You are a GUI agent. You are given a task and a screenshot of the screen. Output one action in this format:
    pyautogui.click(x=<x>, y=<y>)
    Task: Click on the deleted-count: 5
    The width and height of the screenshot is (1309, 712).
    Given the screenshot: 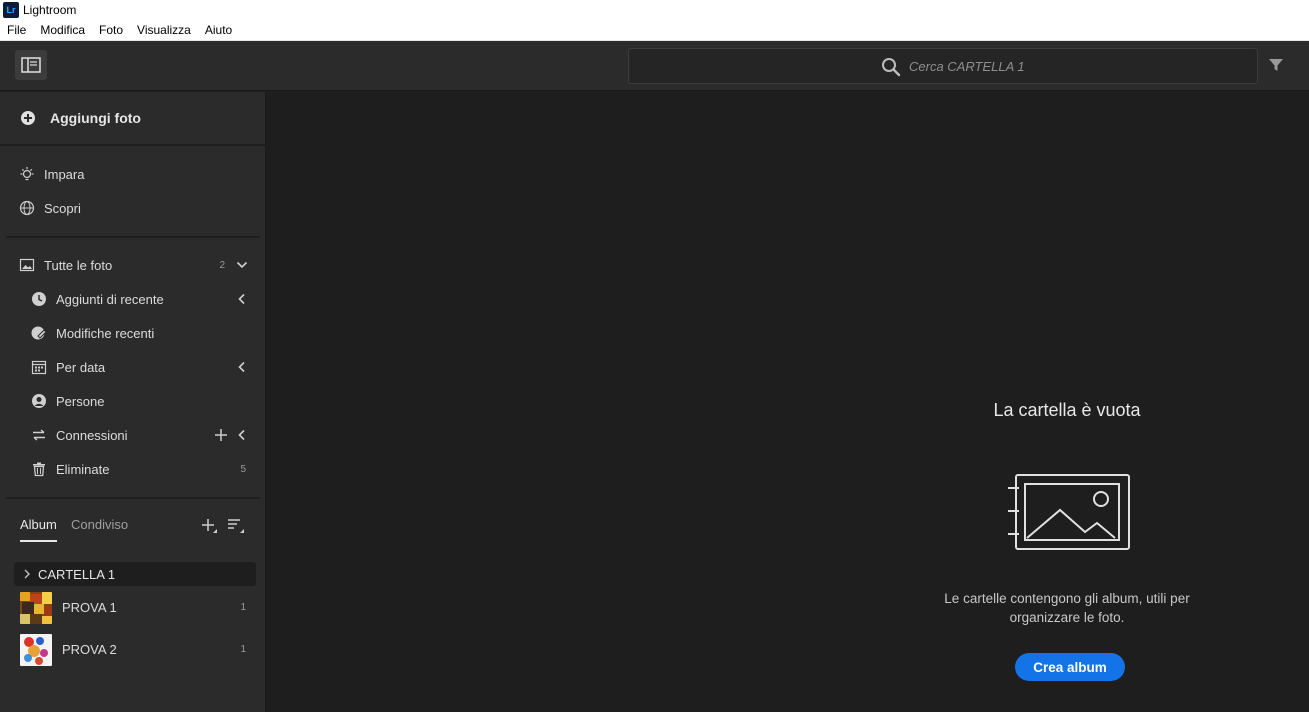 What is the action you would take?
    pyautogui.click(x=243, y=469)
    